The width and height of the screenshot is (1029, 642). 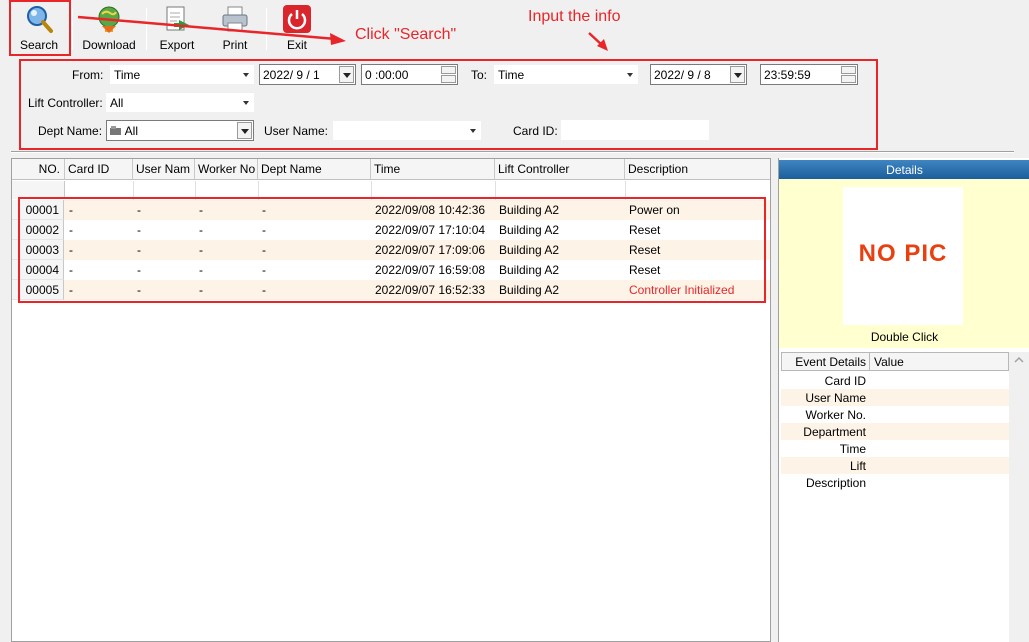 What do you see at coordinates (99, 169) in the screenshot?
I see `column-header-card-id: Card ID` at bounding box center [99, 169].